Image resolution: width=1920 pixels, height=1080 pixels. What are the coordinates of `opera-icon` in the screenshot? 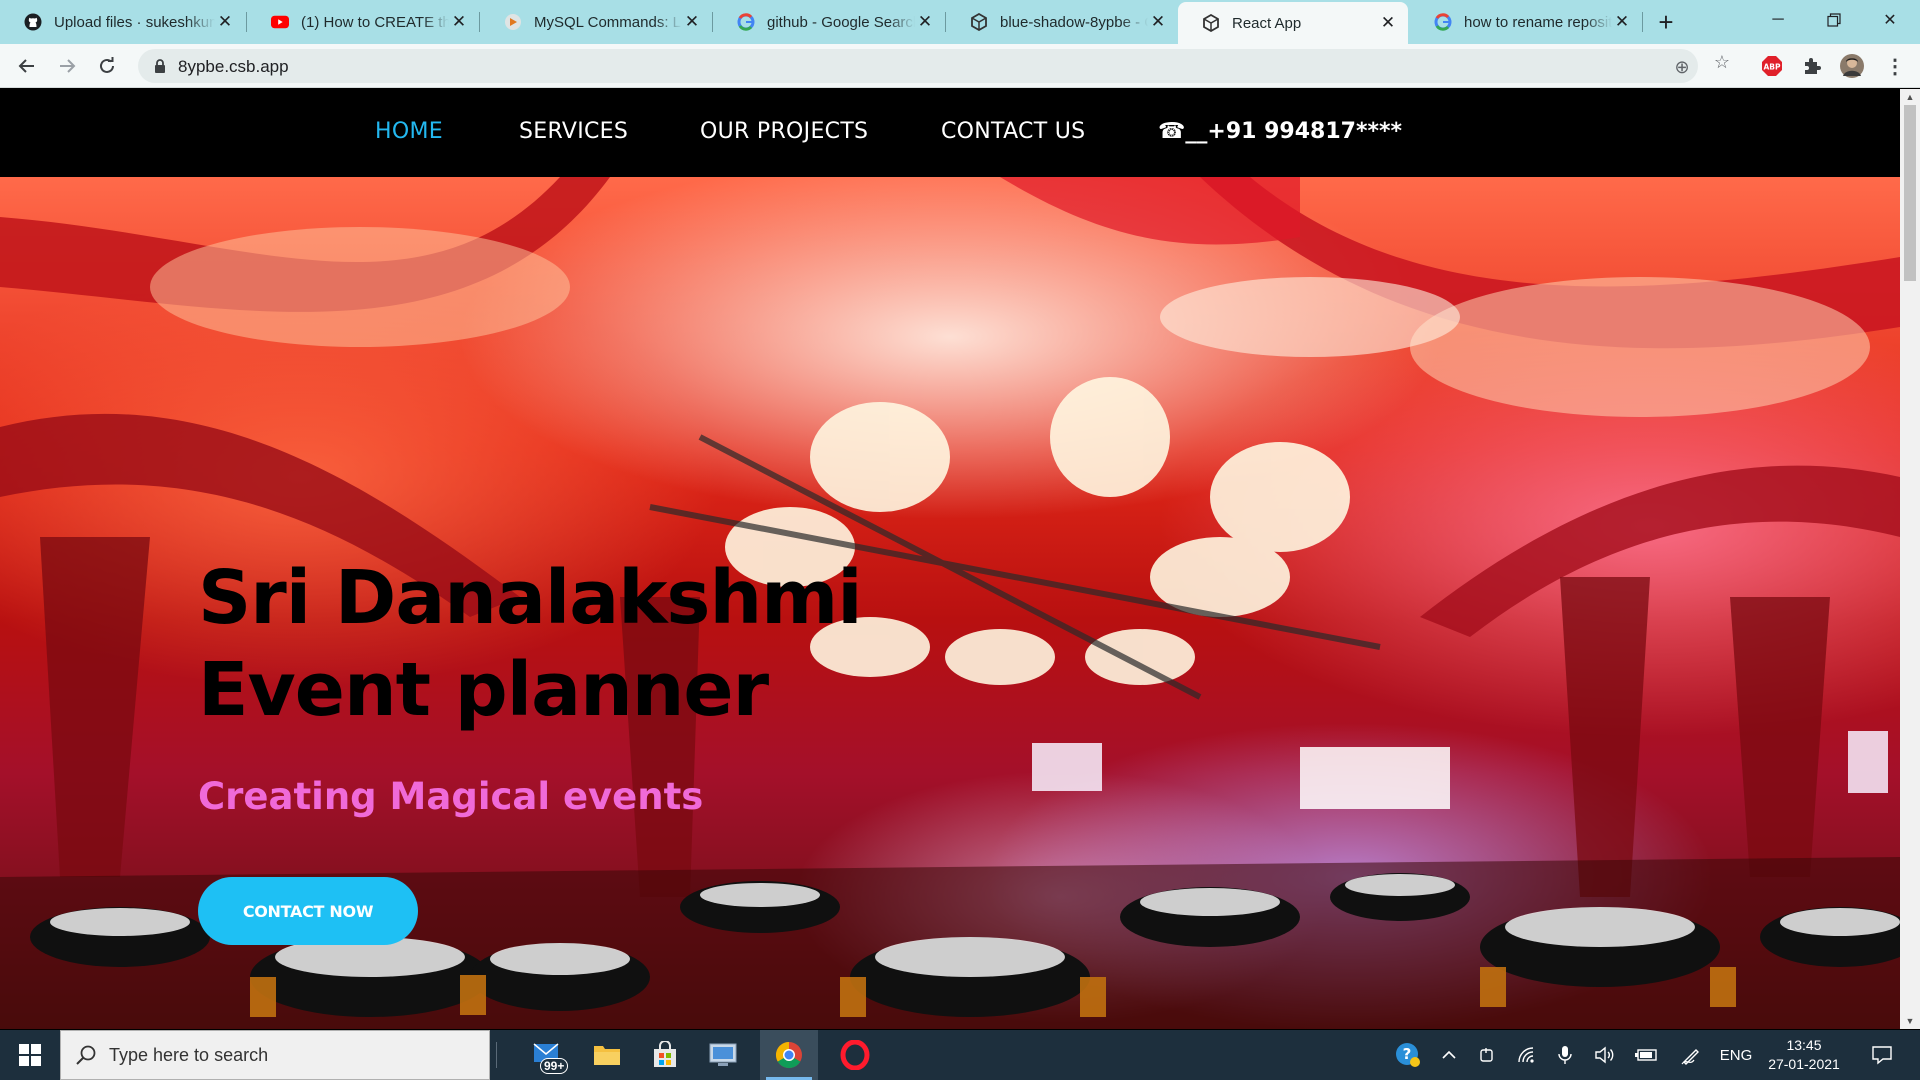 It's located at (855, 1055).